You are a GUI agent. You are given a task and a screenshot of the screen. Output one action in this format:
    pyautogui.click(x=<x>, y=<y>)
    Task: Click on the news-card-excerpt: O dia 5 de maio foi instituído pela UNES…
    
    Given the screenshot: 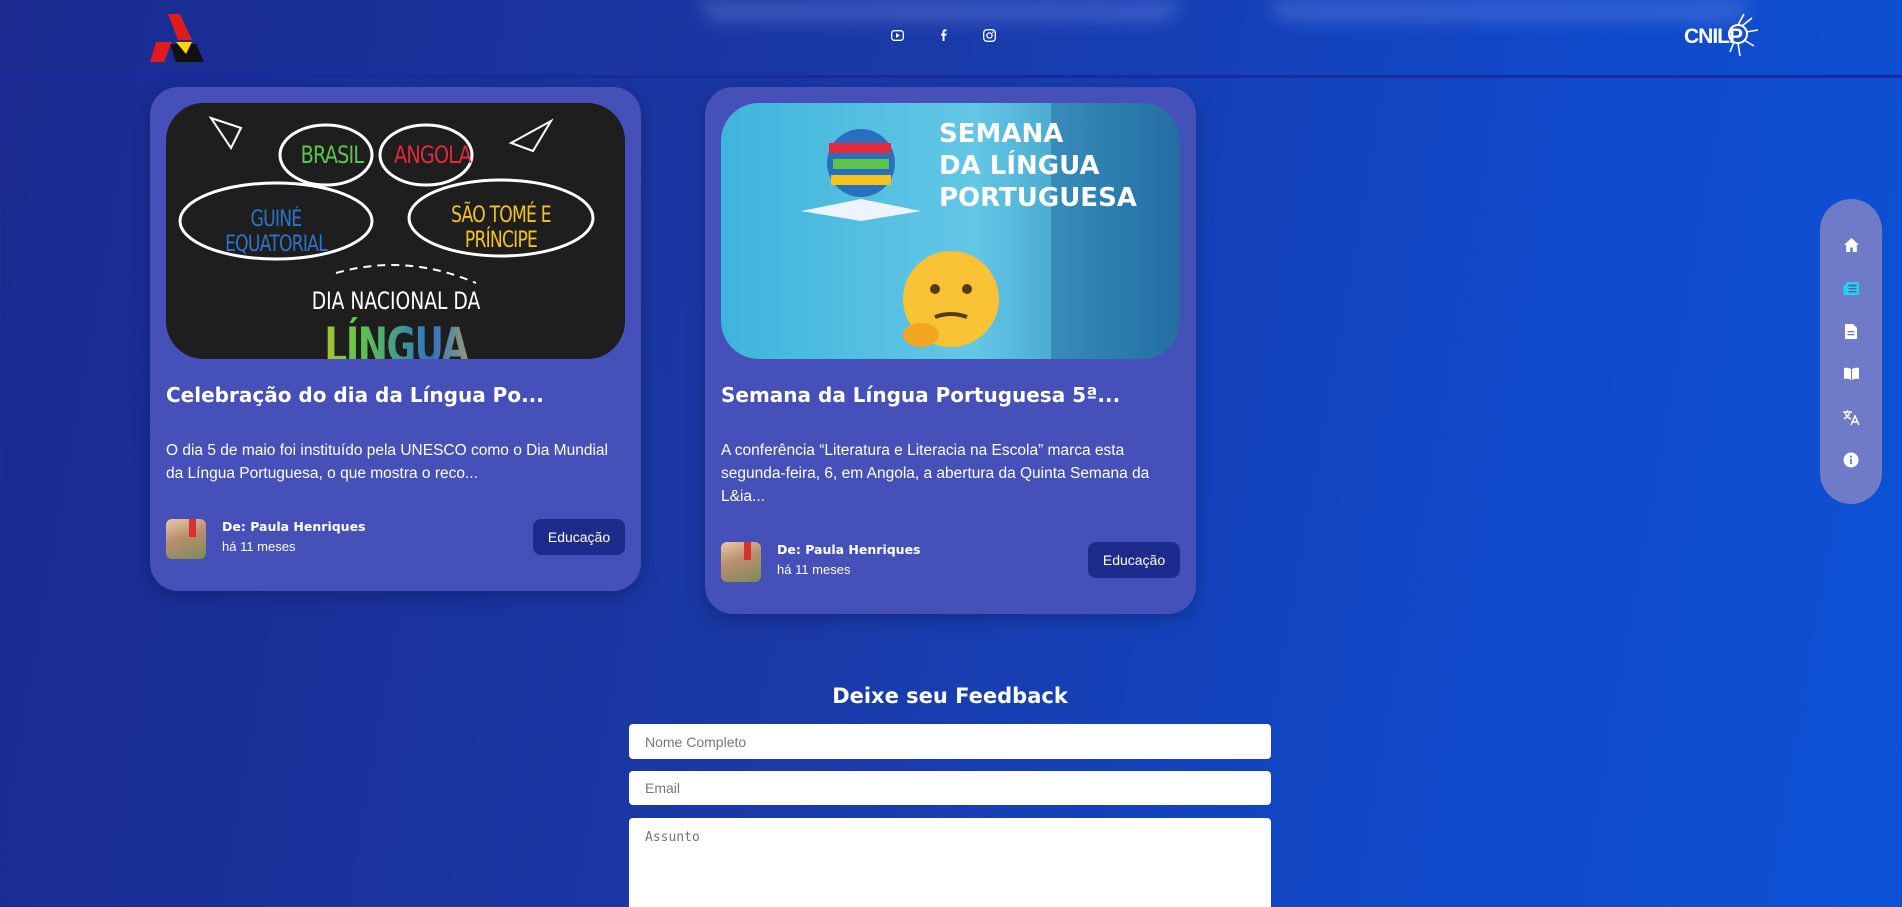 What is the action you would take?
    pyautogui.click(x=387, y=462)
    